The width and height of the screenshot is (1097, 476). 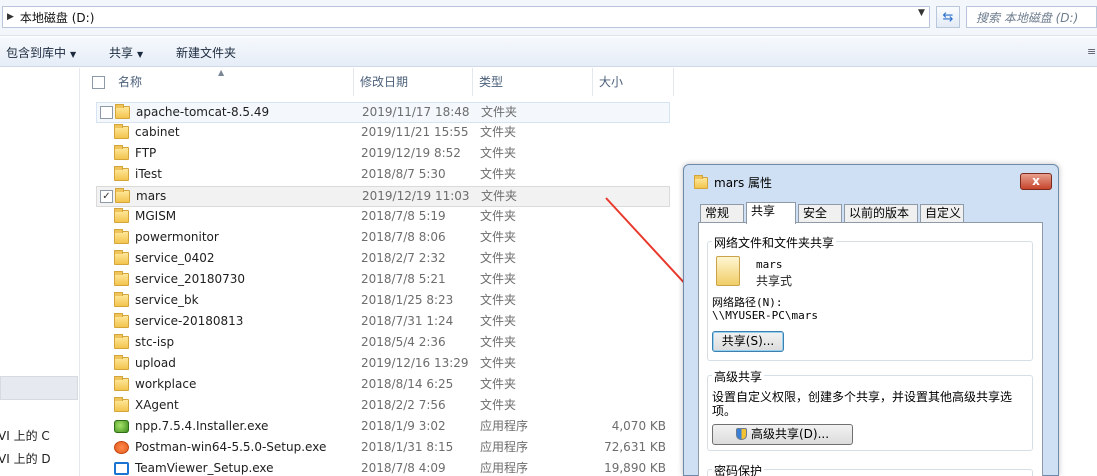 I want to click on new-folder-label: 新建文件夹, so click(x=206, y=53).